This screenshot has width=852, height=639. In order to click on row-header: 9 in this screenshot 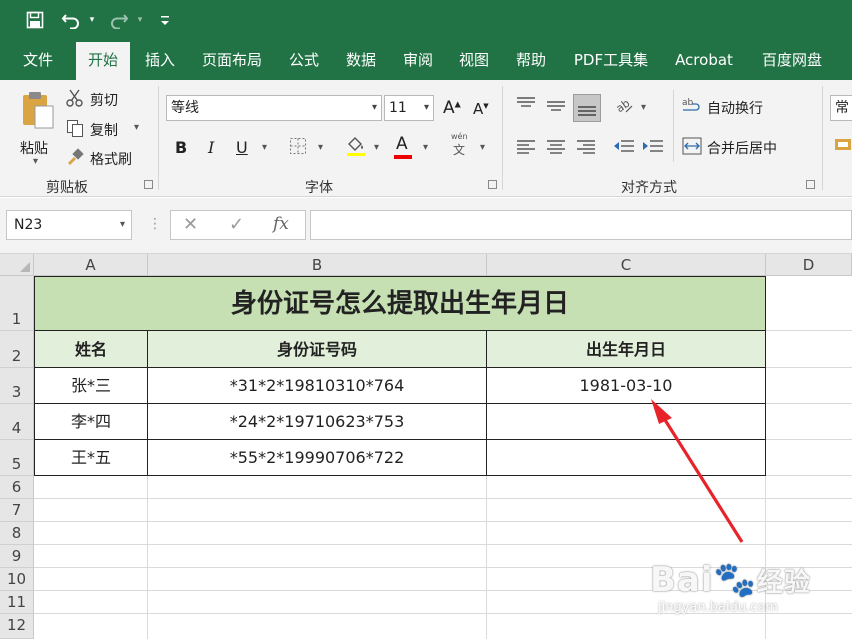, I will do `click(17, 556)`.